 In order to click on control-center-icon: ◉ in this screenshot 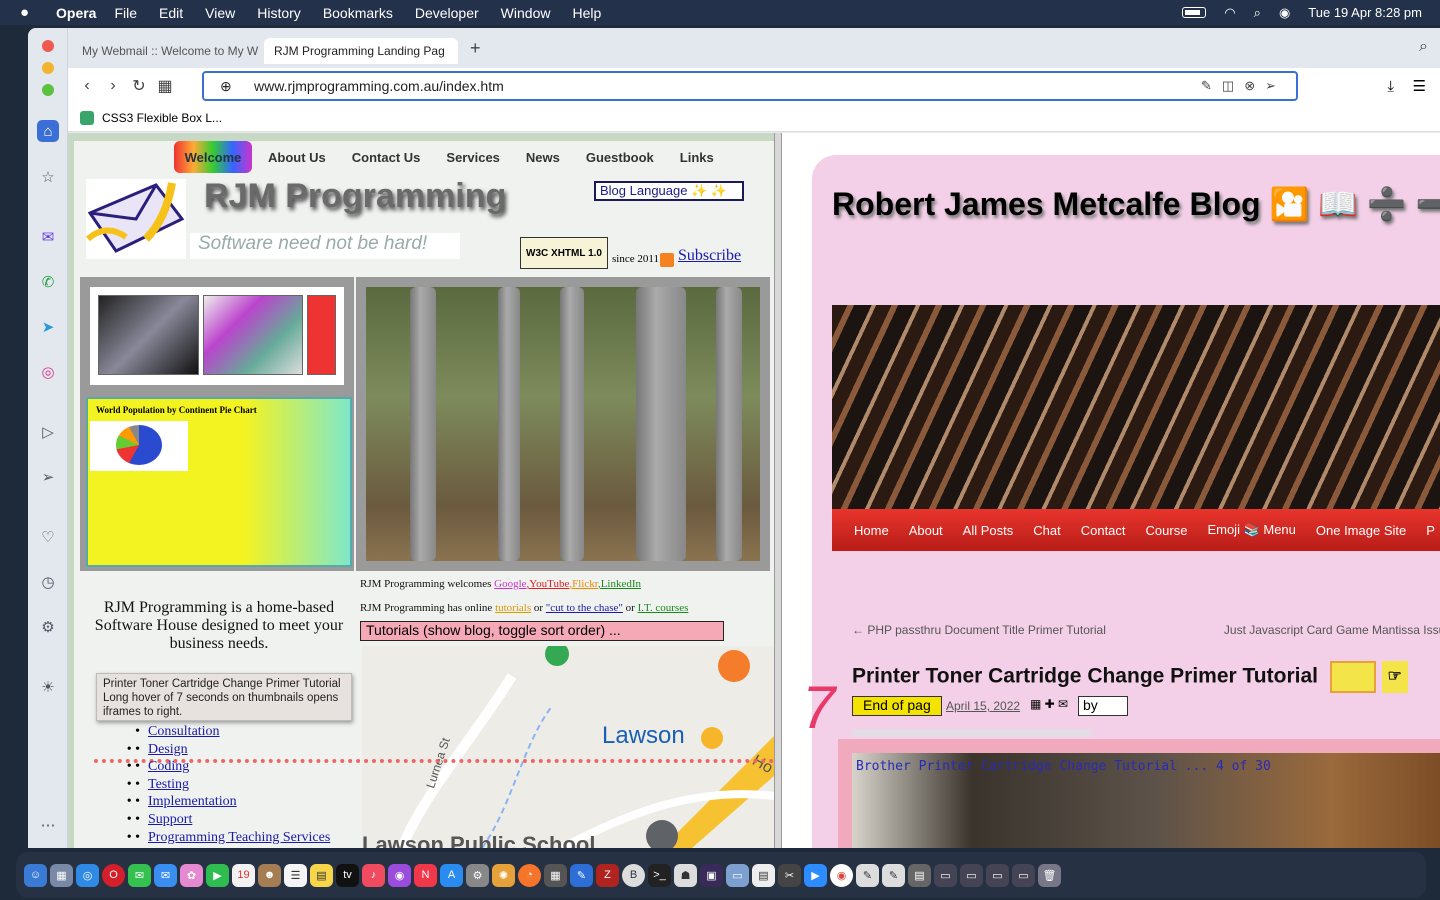, I will do `click(1284, 13)`.